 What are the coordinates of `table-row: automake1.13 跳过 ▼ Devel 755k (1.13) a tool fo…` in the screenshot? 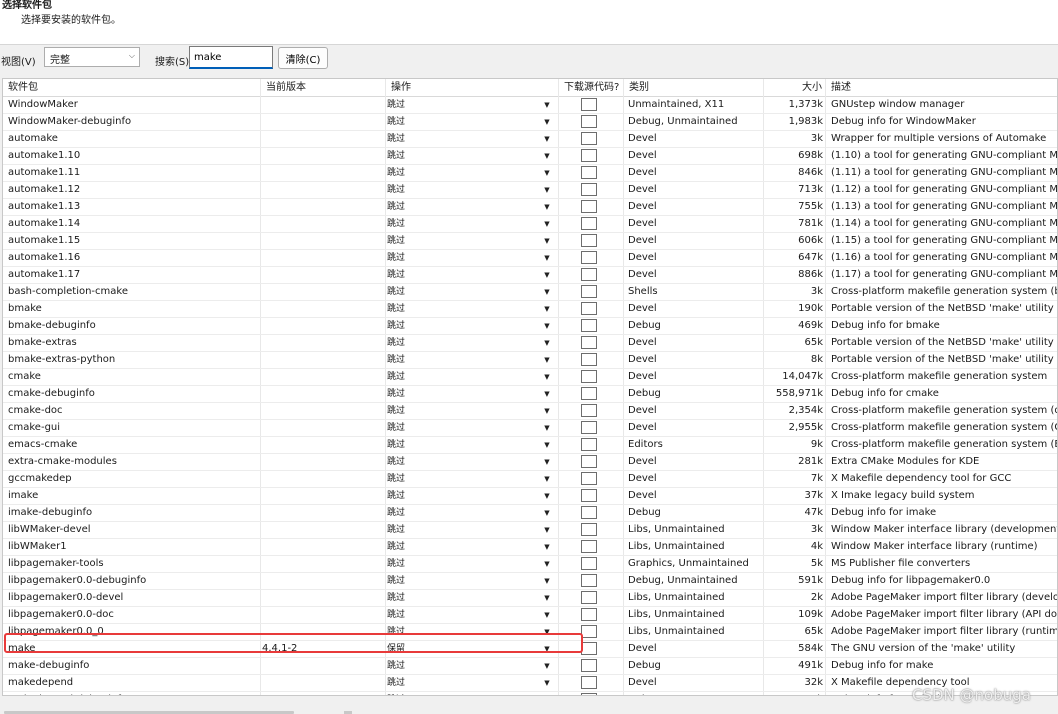 It's located at (530, 207).